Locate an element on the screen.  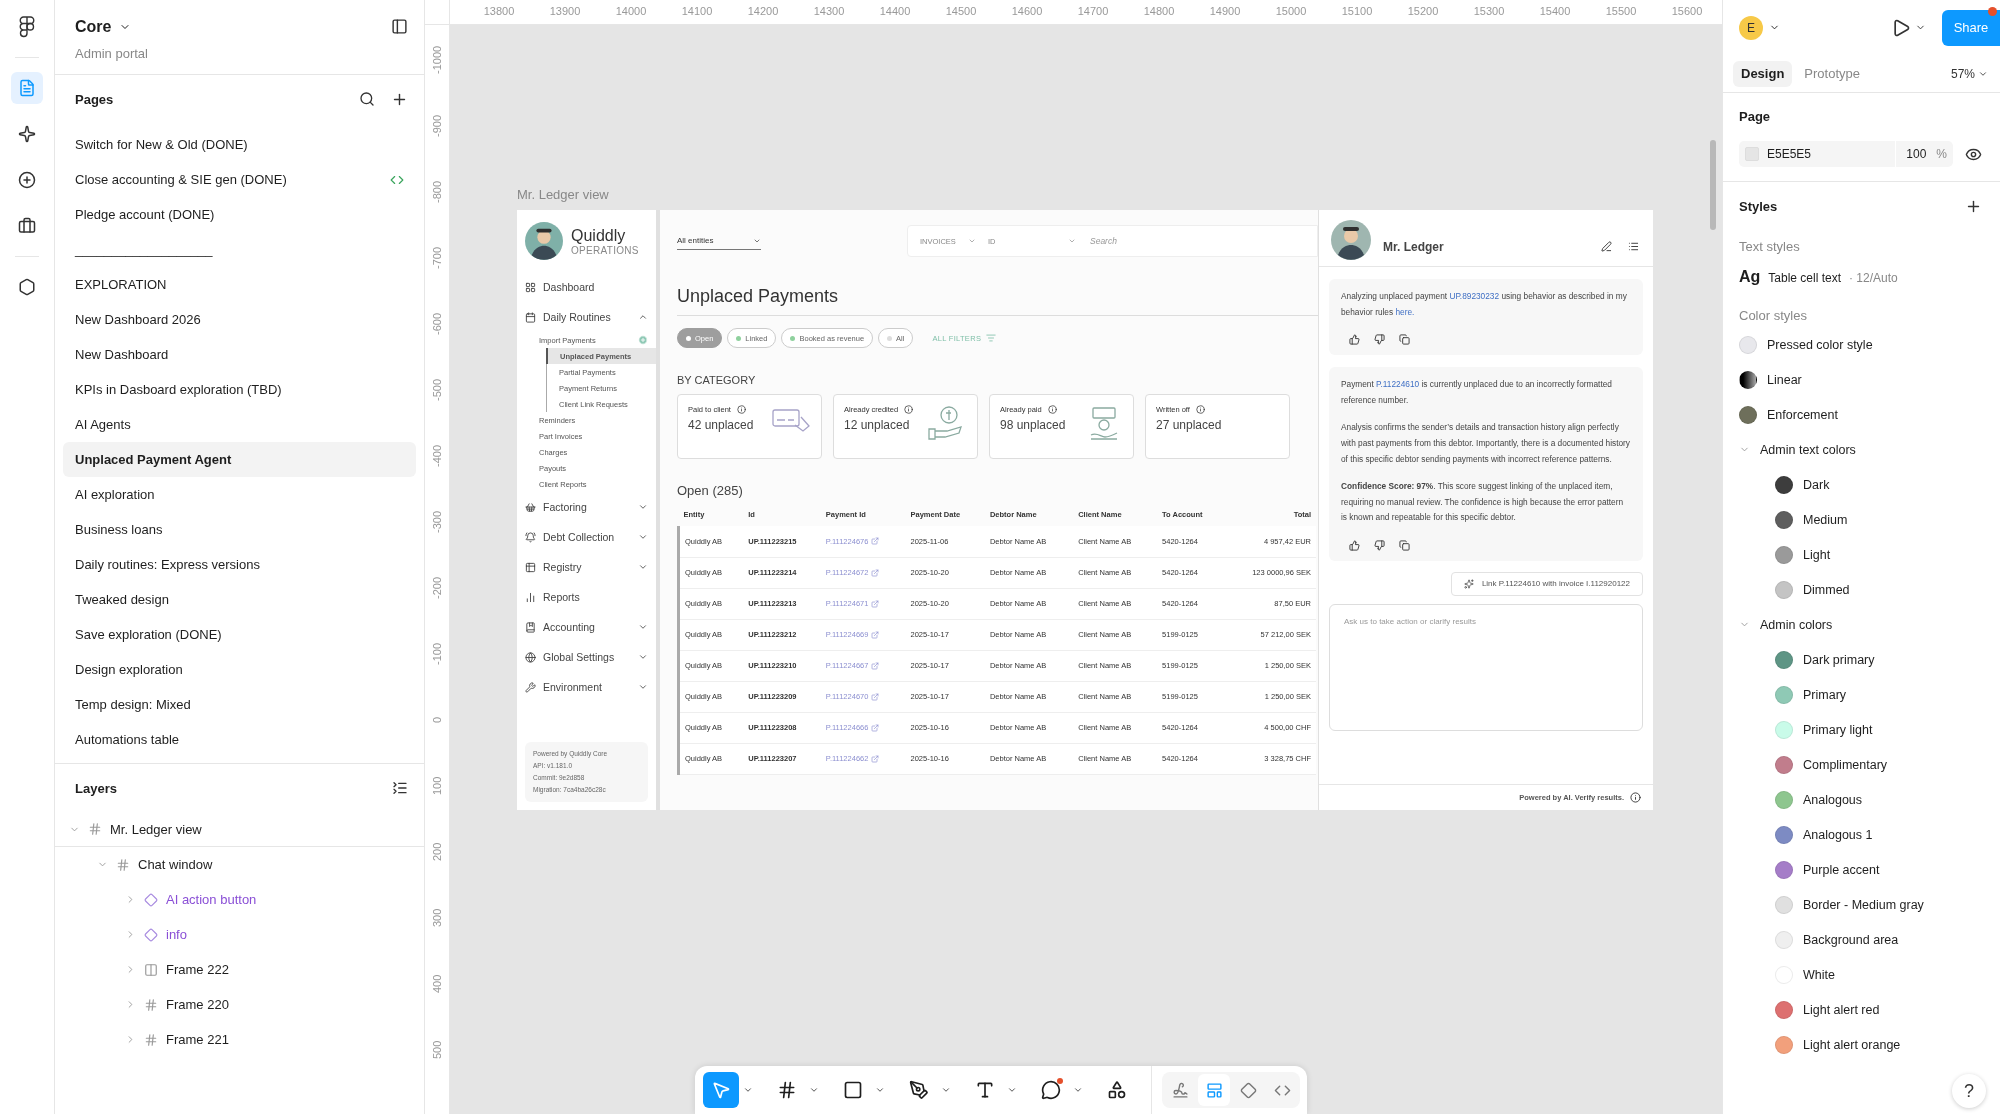
search-icon is located at coordinates (367, 99).